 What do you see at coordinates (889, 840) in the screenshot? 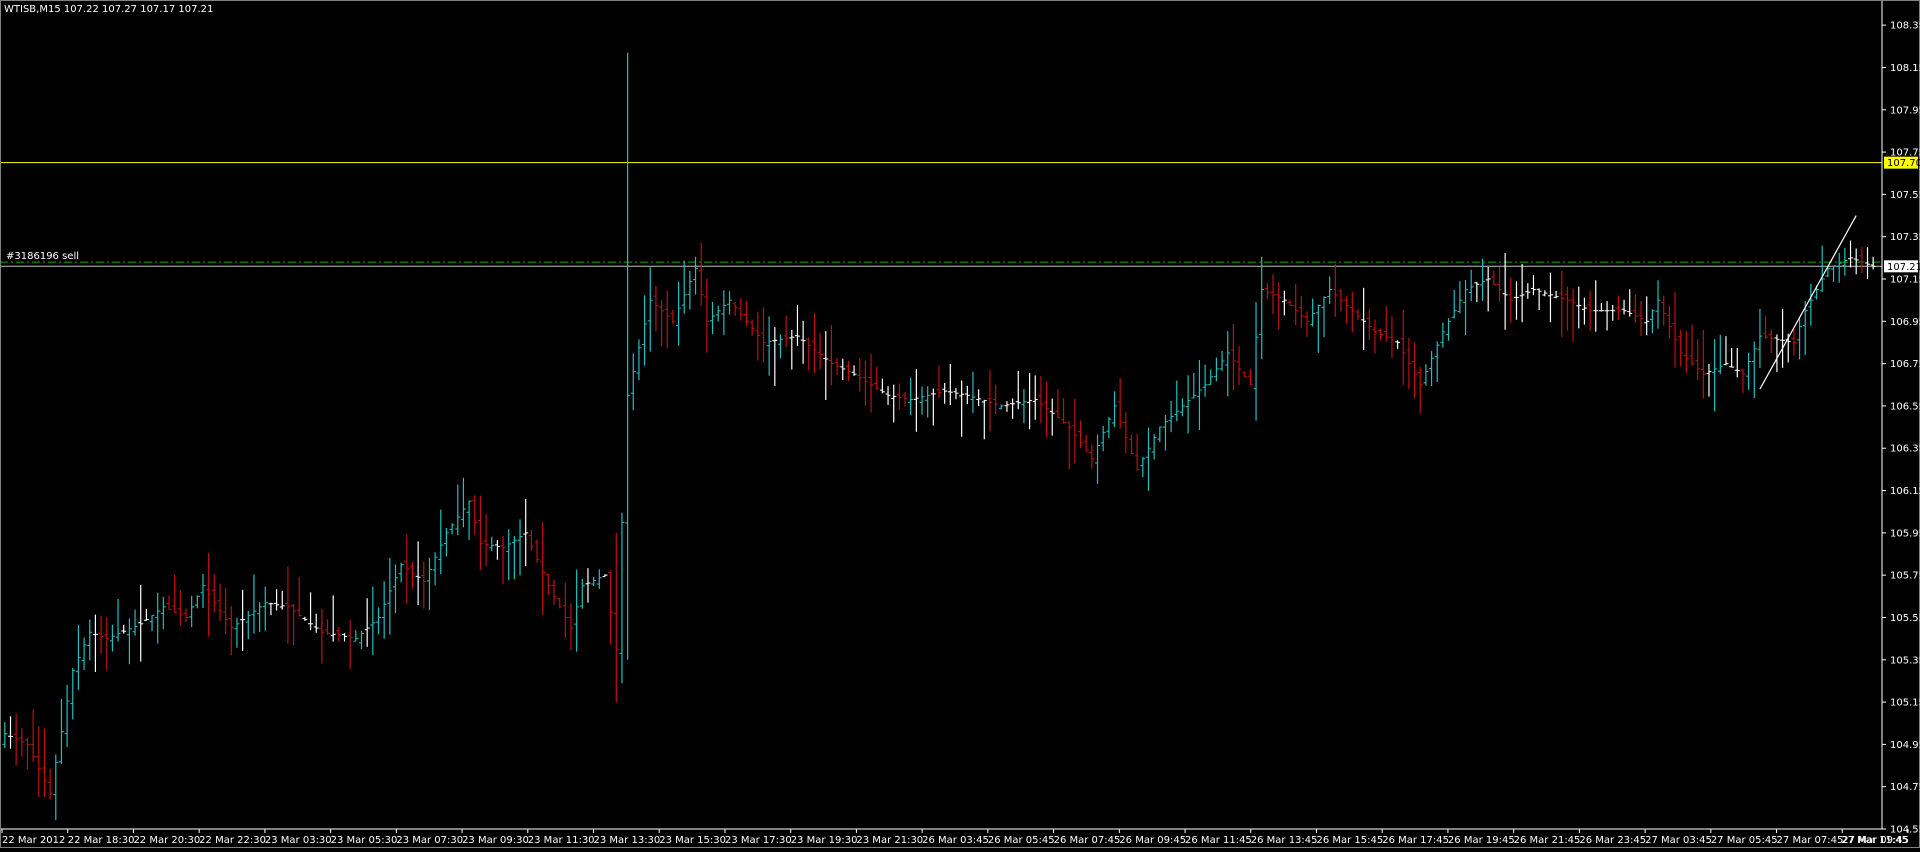
I see `x-tick-label: 23 Mar 21:30` at bounding box center [889, 840].